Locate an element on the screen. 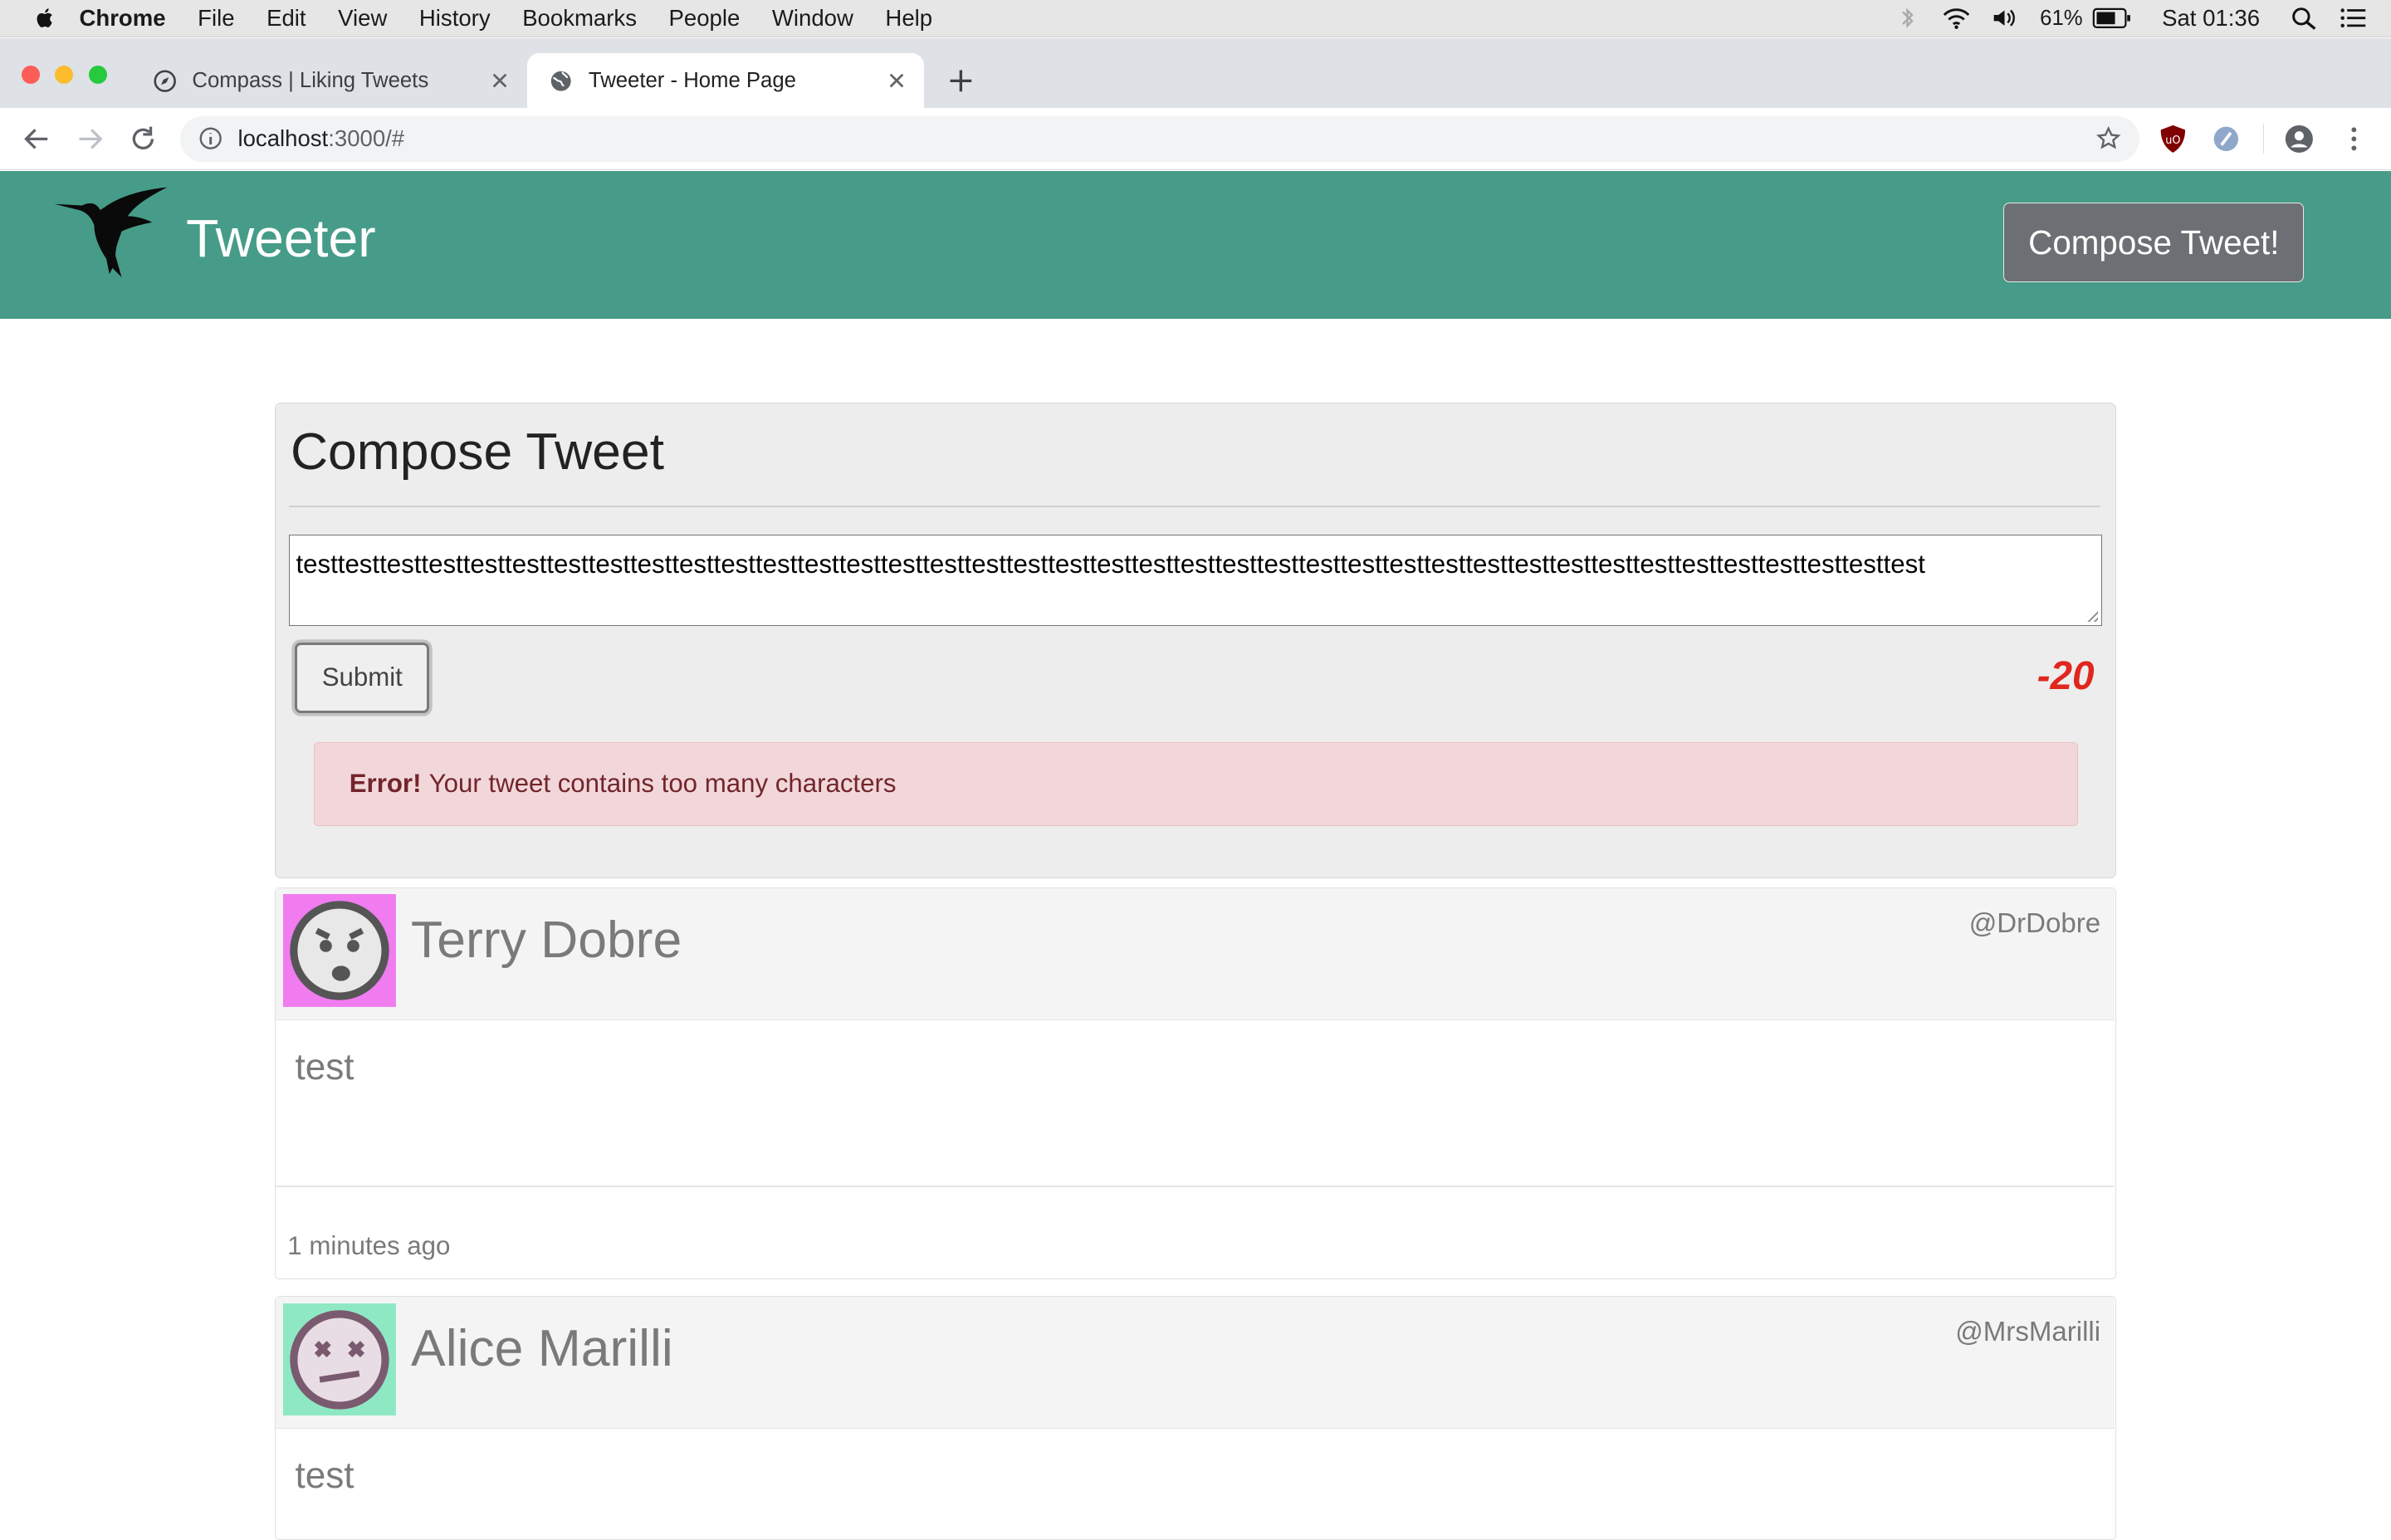  tweet-timestamp: 1 minutes ago is located at coordinates (369, 1246).